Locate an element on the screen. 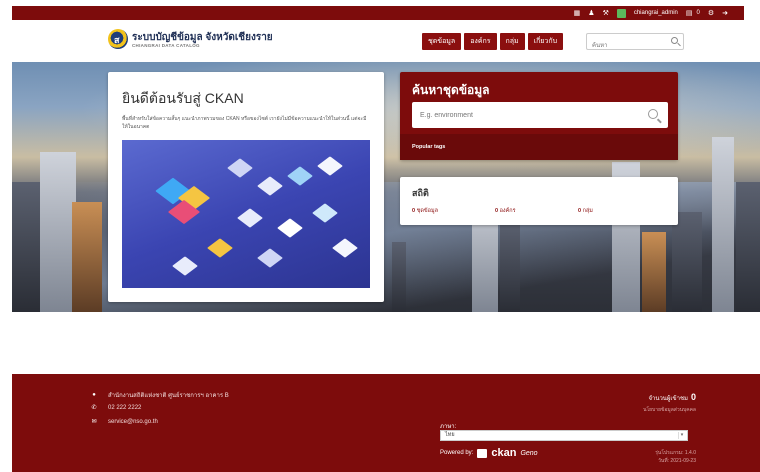  dataset-search-panel: ค้นหาชุดข้อมูล Popular tags is located at coordinates (539, 116).